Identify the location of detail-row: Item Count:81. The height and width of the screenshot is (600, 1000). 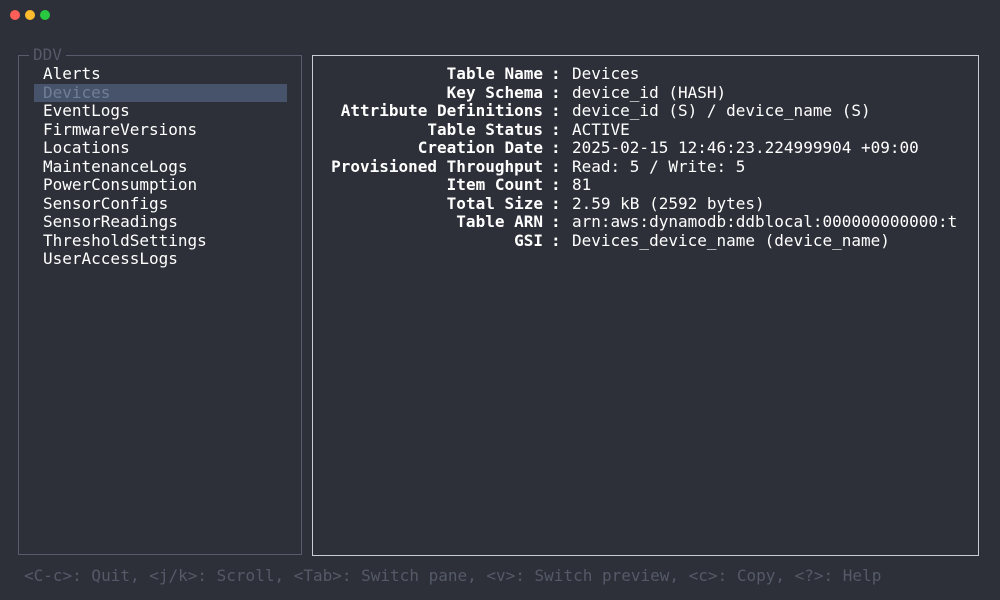
(645, 185).